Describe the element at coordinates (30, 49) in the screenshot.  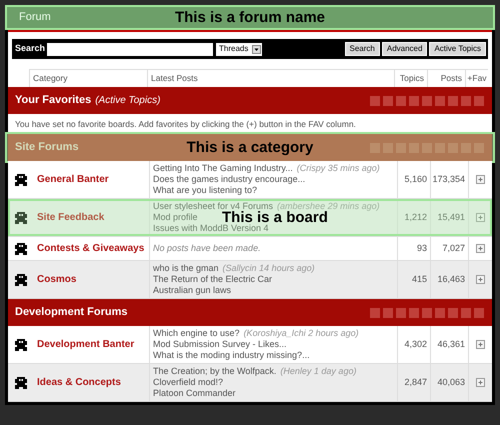
I see `search-label: Search` at that location.